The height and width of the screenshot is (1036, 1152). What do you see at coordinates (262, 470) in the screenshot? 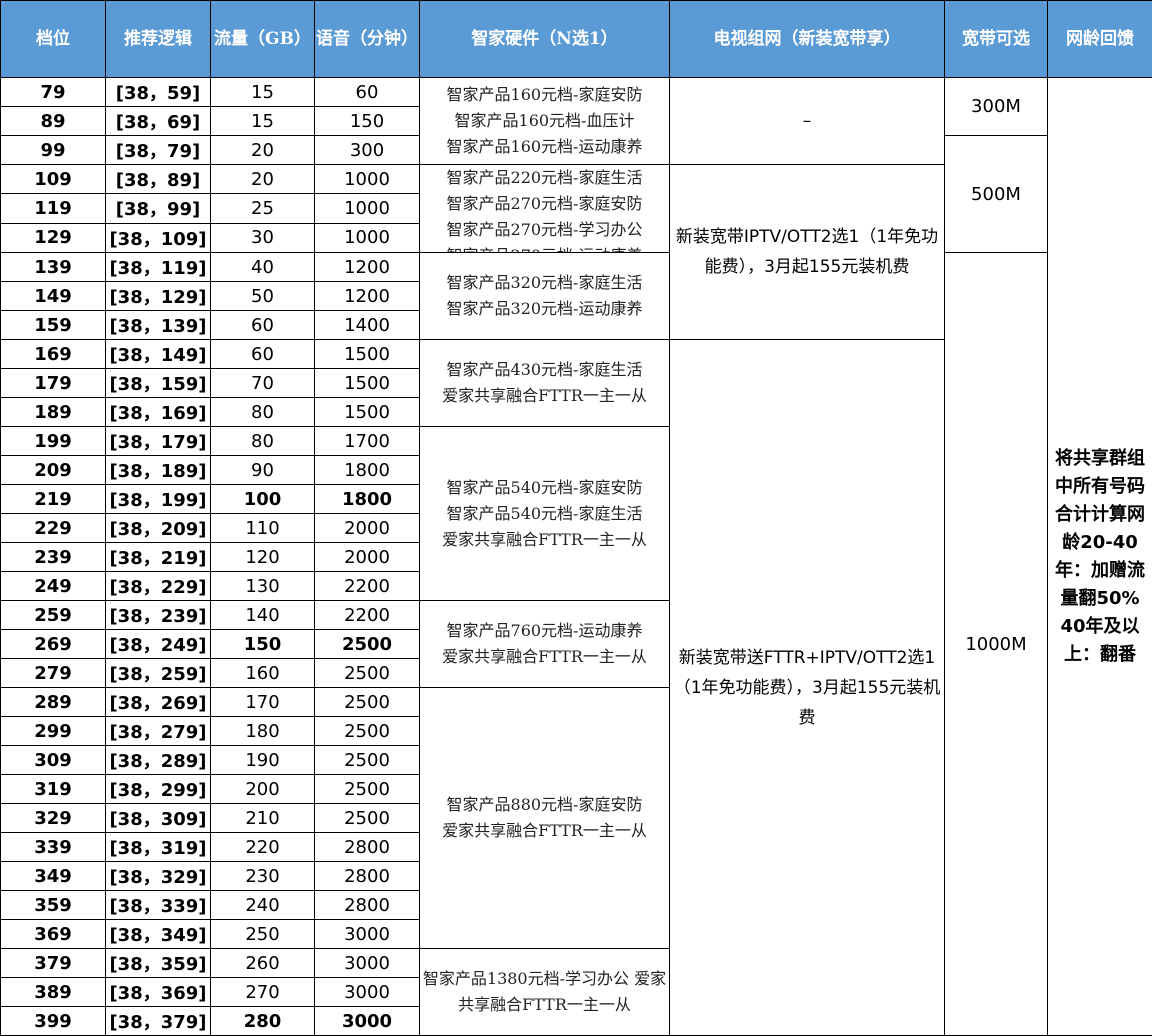
I see `data-cell: 90` at bounding box center [262, 470].